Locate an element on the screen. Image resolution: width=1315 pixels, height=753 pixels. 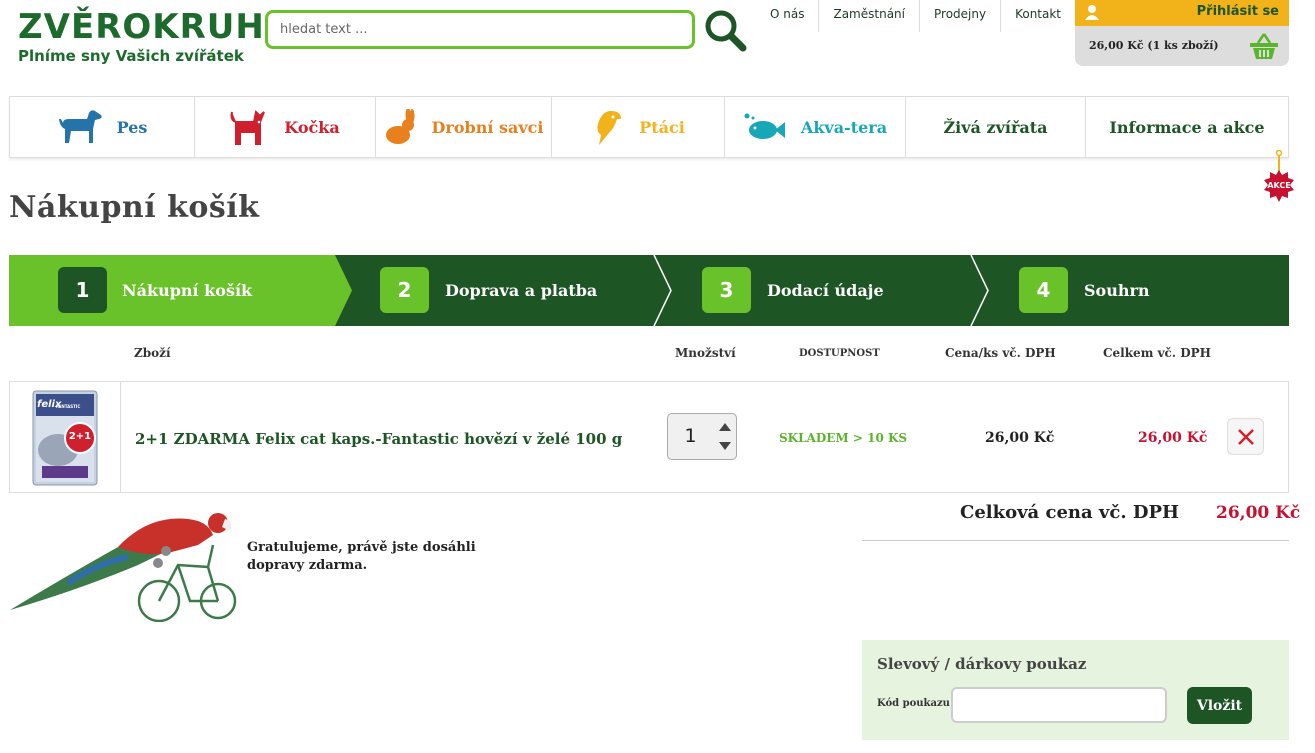
availability-status: SKLADEM > 10 KS is located at coordinates (843, 438).